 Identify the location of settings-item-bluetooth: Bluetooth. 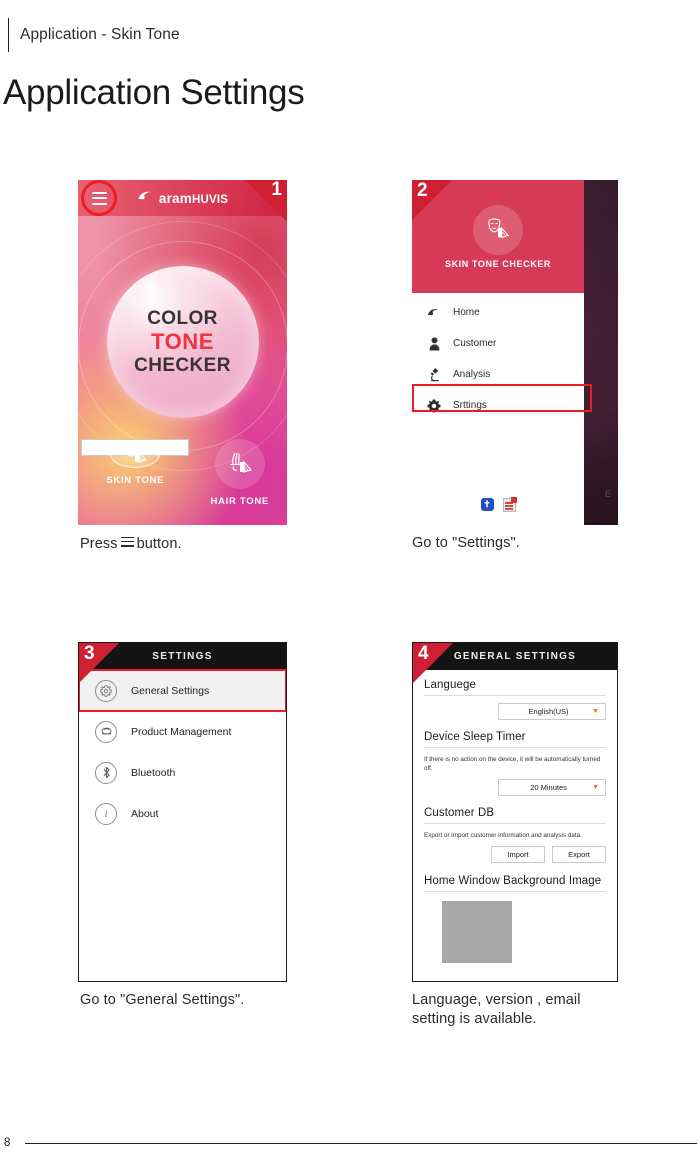
(182, 772).